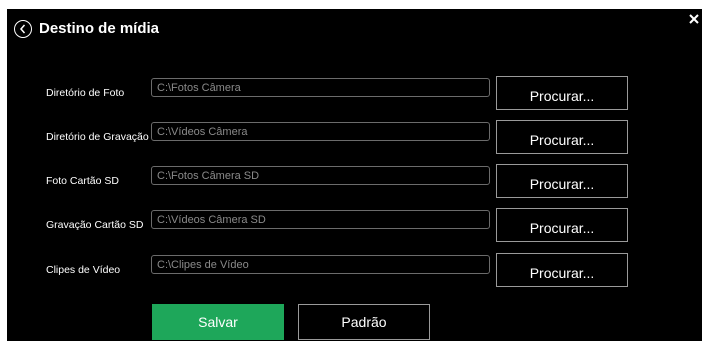 The width and height of the screenshot is (702, 350). I want to click on sd-recording-input, so click(320, 219).